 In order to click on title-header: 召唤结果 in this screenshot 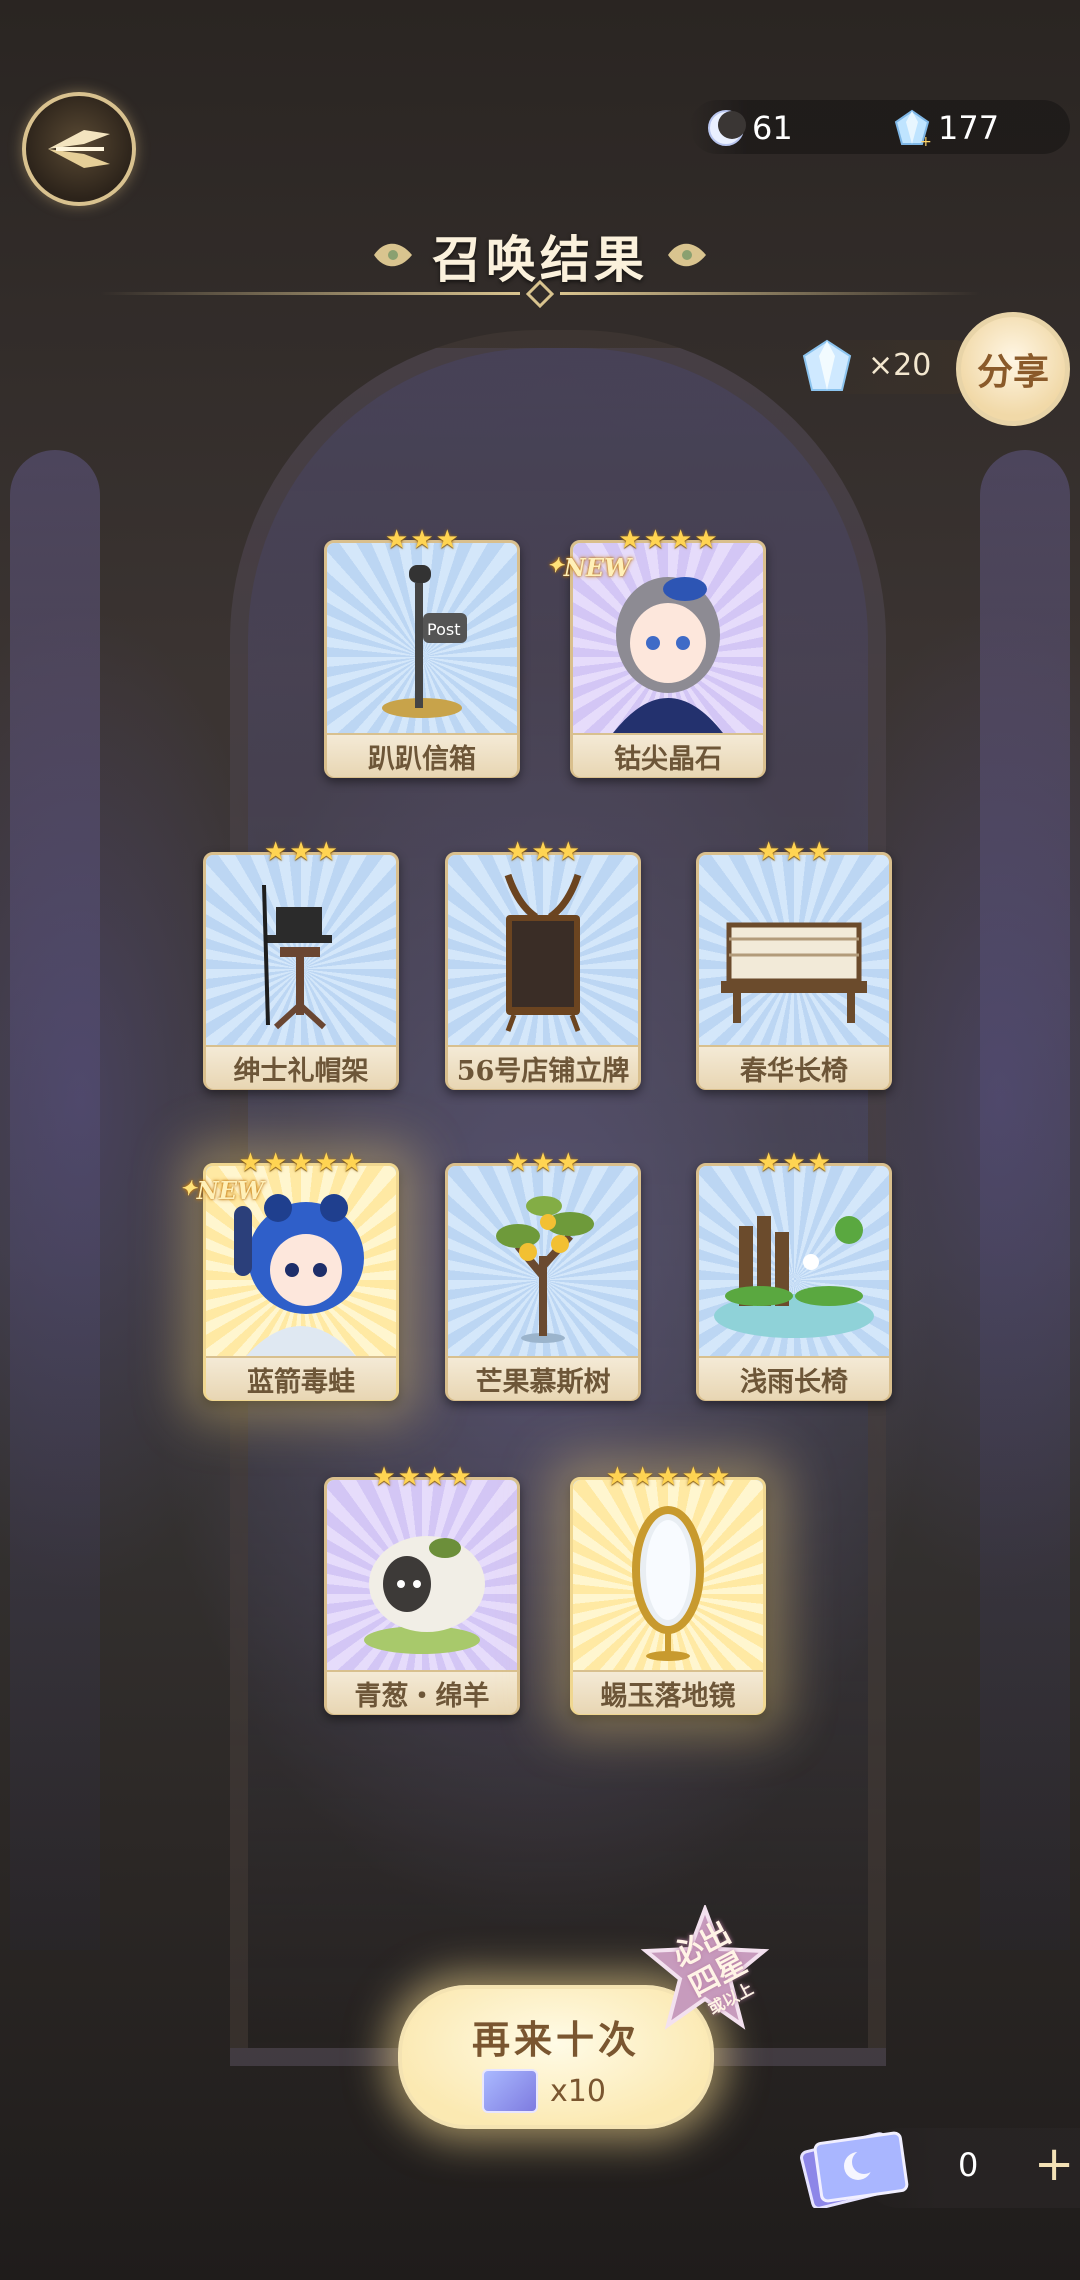, I will do `click(540, 262)`.